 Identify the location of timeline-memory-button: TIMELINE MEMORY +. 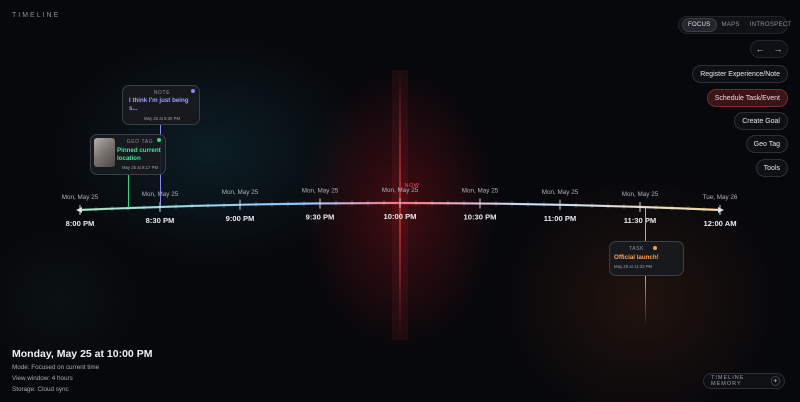
(744, 381).